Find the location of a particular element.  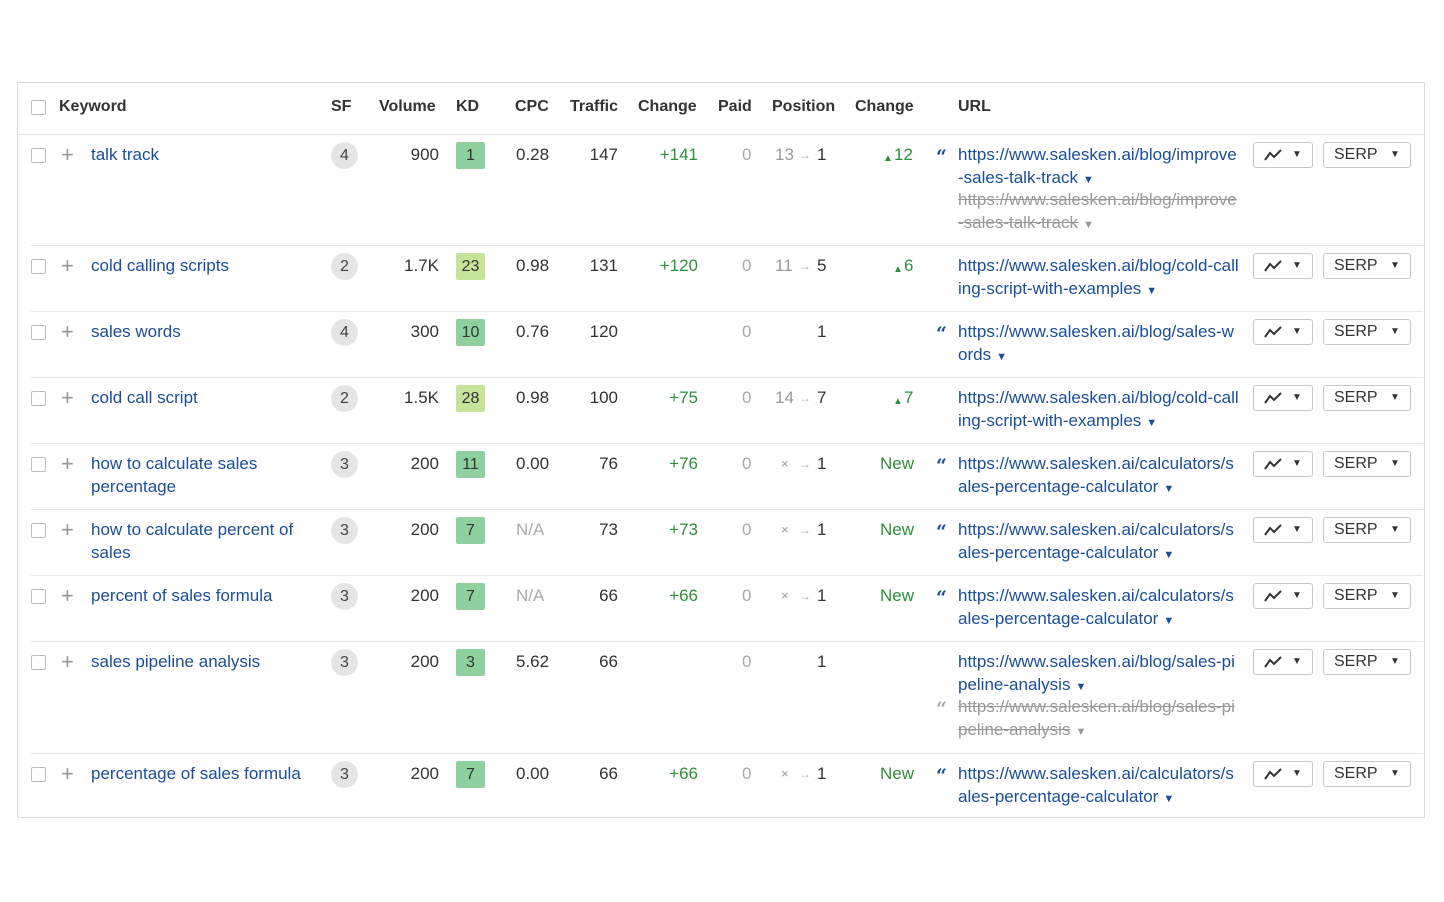

volume-value: 200 is located at coordinates (424, 773).